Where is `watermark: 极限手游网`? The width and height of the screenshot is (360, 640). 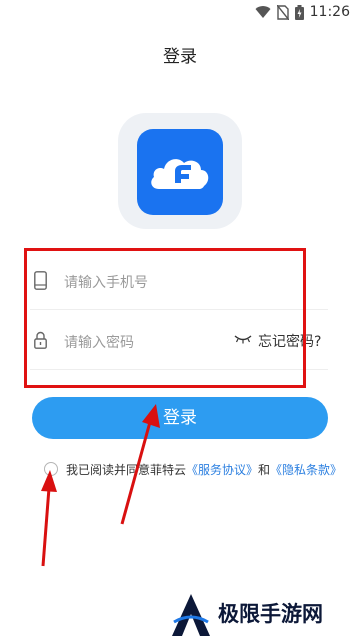
watermark: 极限手游网 is located at coordinates (265, 615).